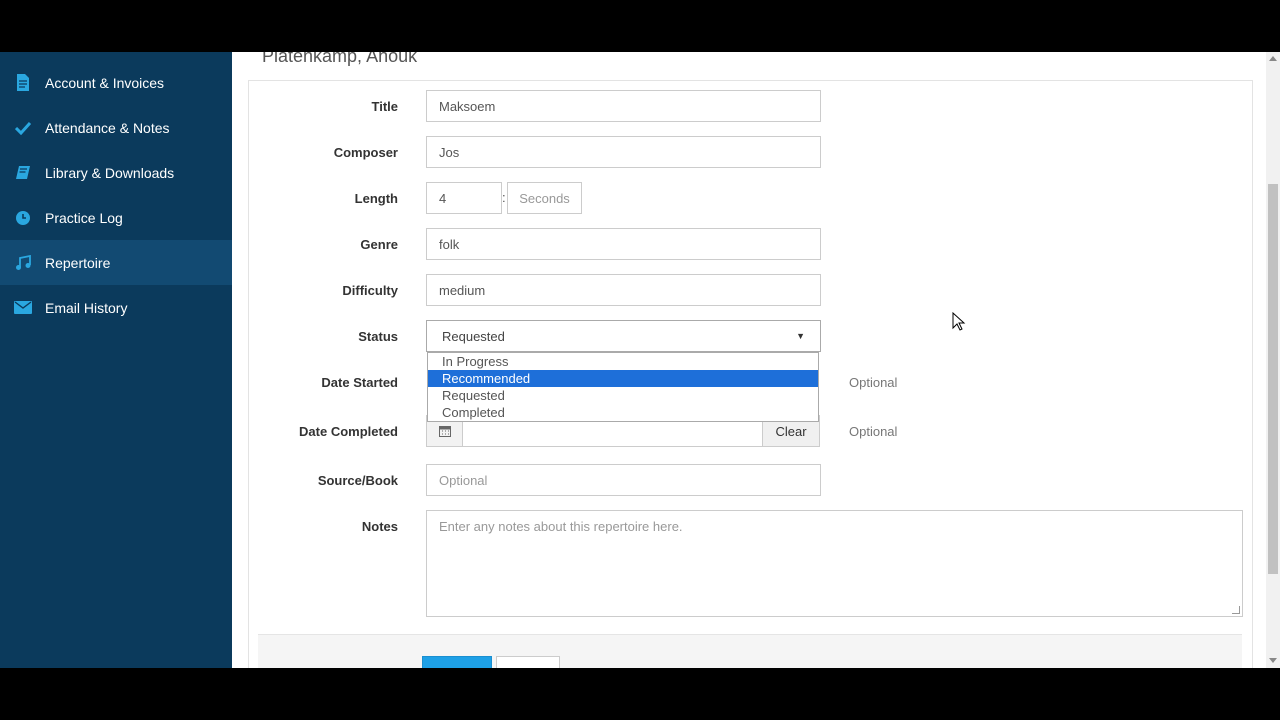 This screenshot has width=1280, height=720. What do you see at coordinates (357, 480) in the screenshot?
I see `source-book-label: Source/Book` at bounding box center [357, 480].